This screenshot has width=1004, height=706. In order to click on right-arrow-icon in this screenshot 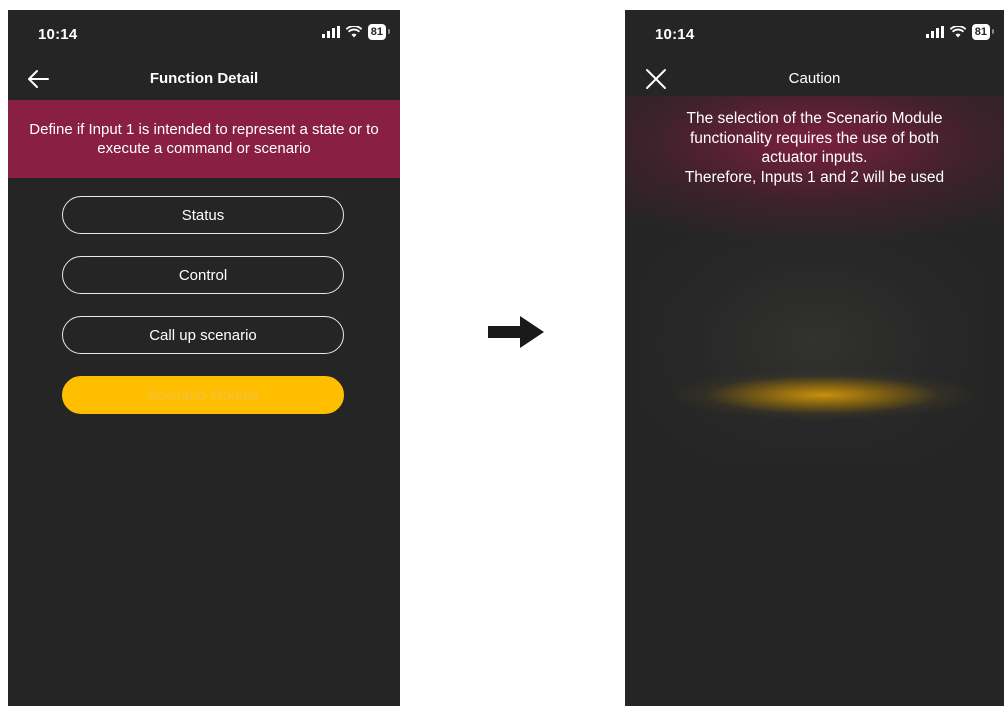, I will do `click(516, 332)`.